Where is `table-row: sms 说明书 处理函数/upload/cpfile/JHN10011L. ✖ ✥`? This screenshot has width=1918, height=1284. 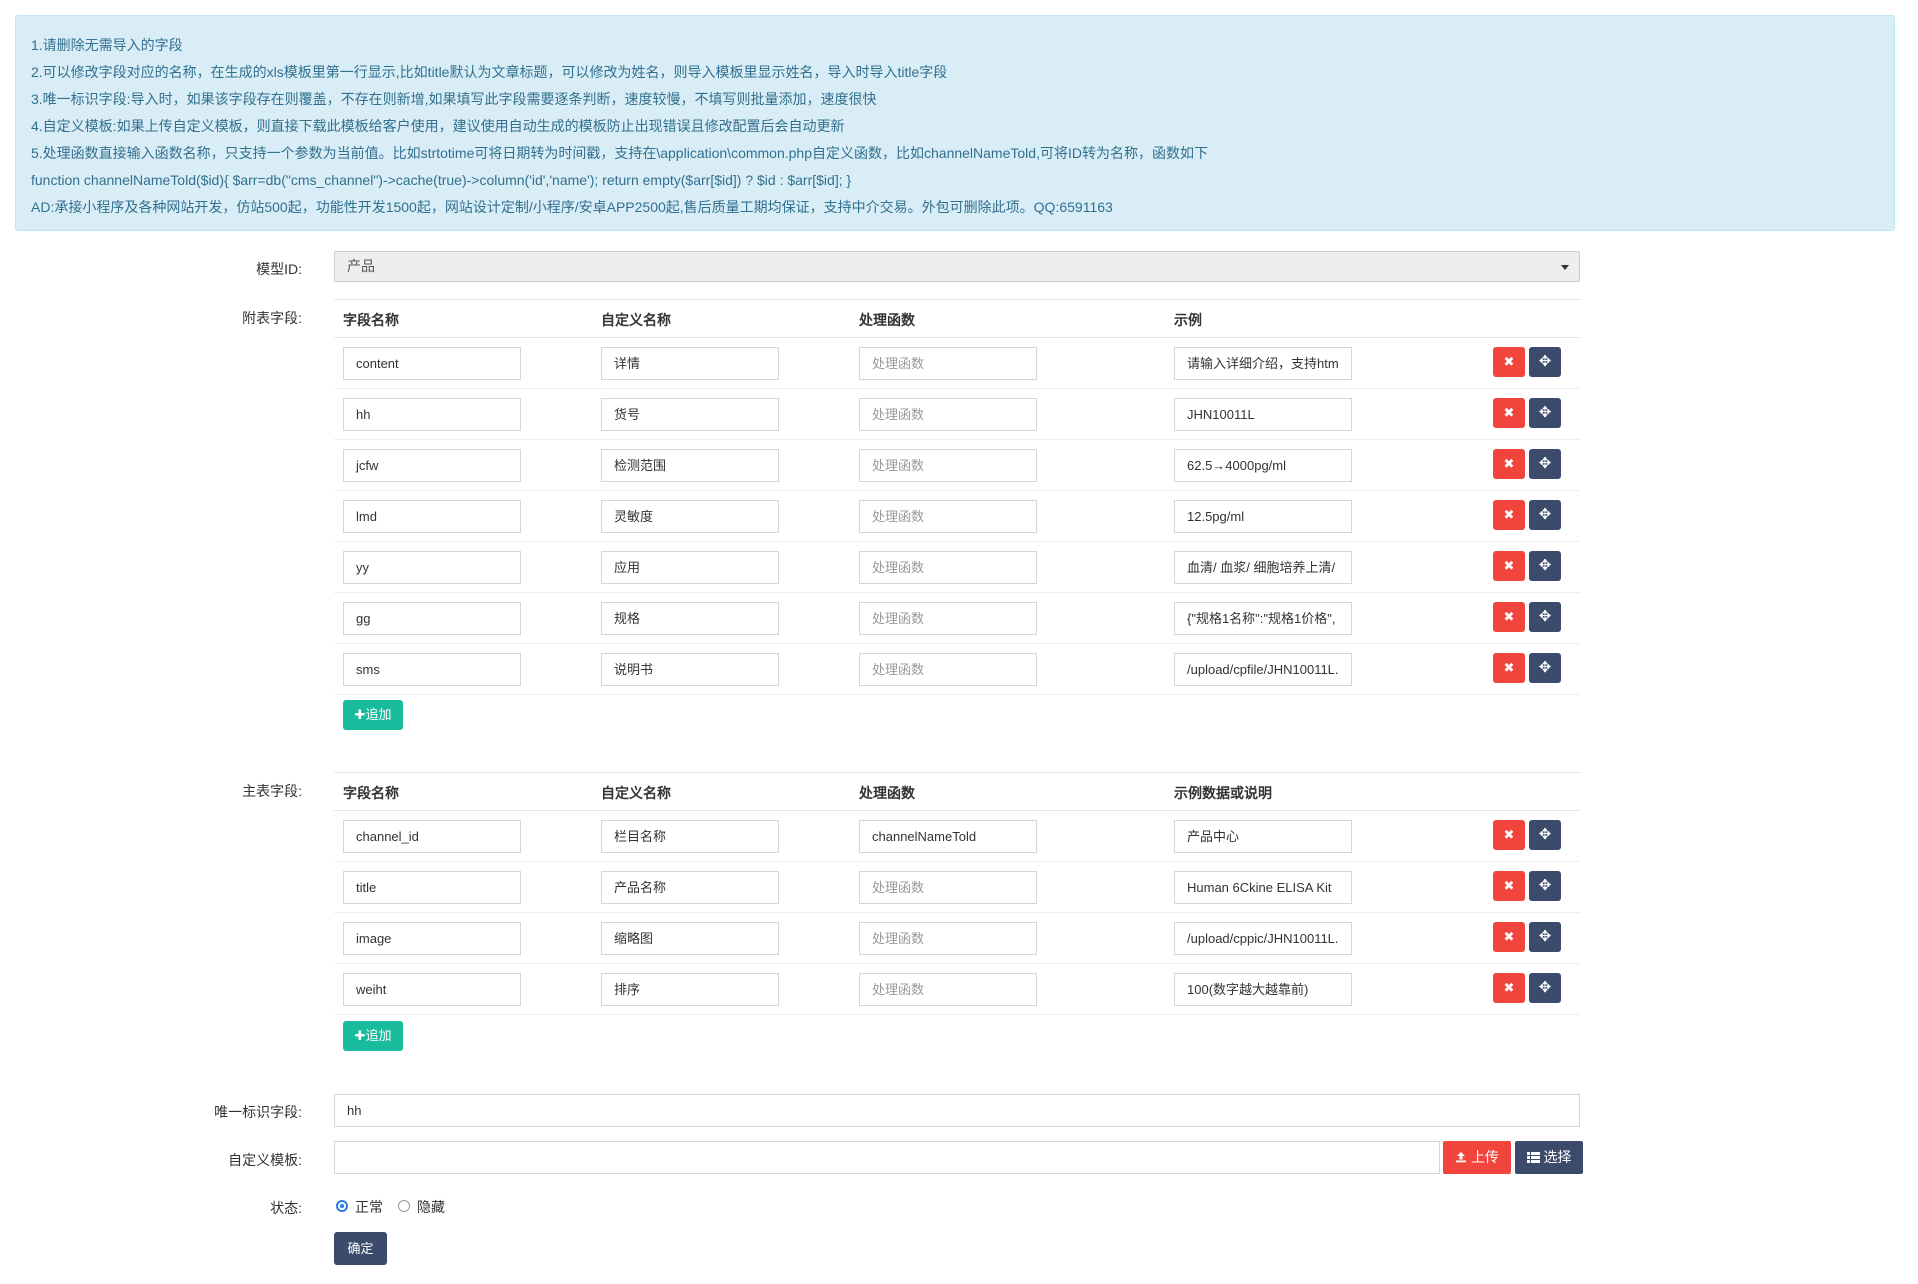 table-row: sms 说明书 处理函数/upload/cpfile/JHN10011L. ✖ ✥ is located at coordinates (957, 669).